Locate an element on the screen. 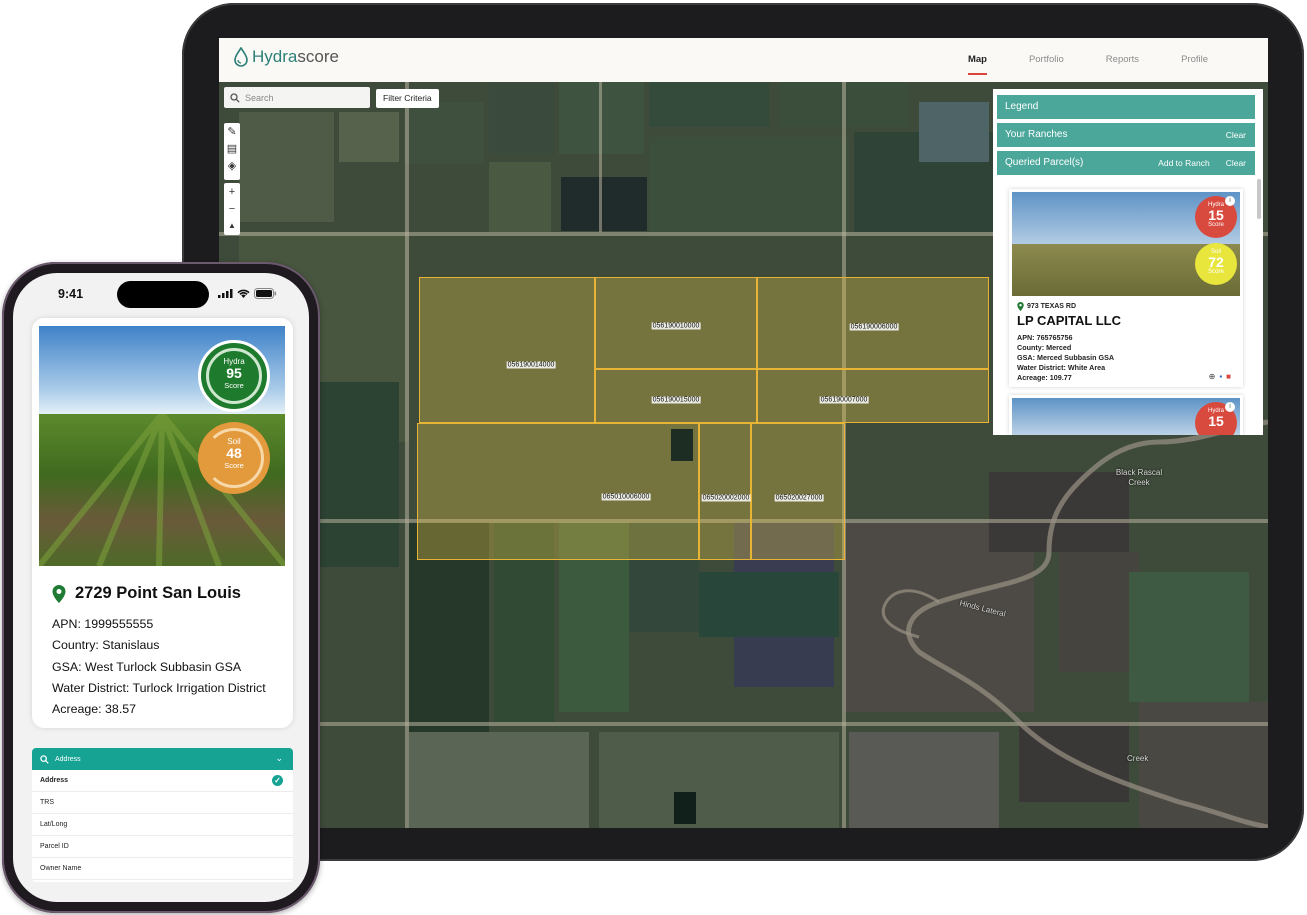 The image size is (1307, 915). queried-parcels-row: Queried Parcel(s) Add to Ranch Clear is located at coordinates (1126, 163).